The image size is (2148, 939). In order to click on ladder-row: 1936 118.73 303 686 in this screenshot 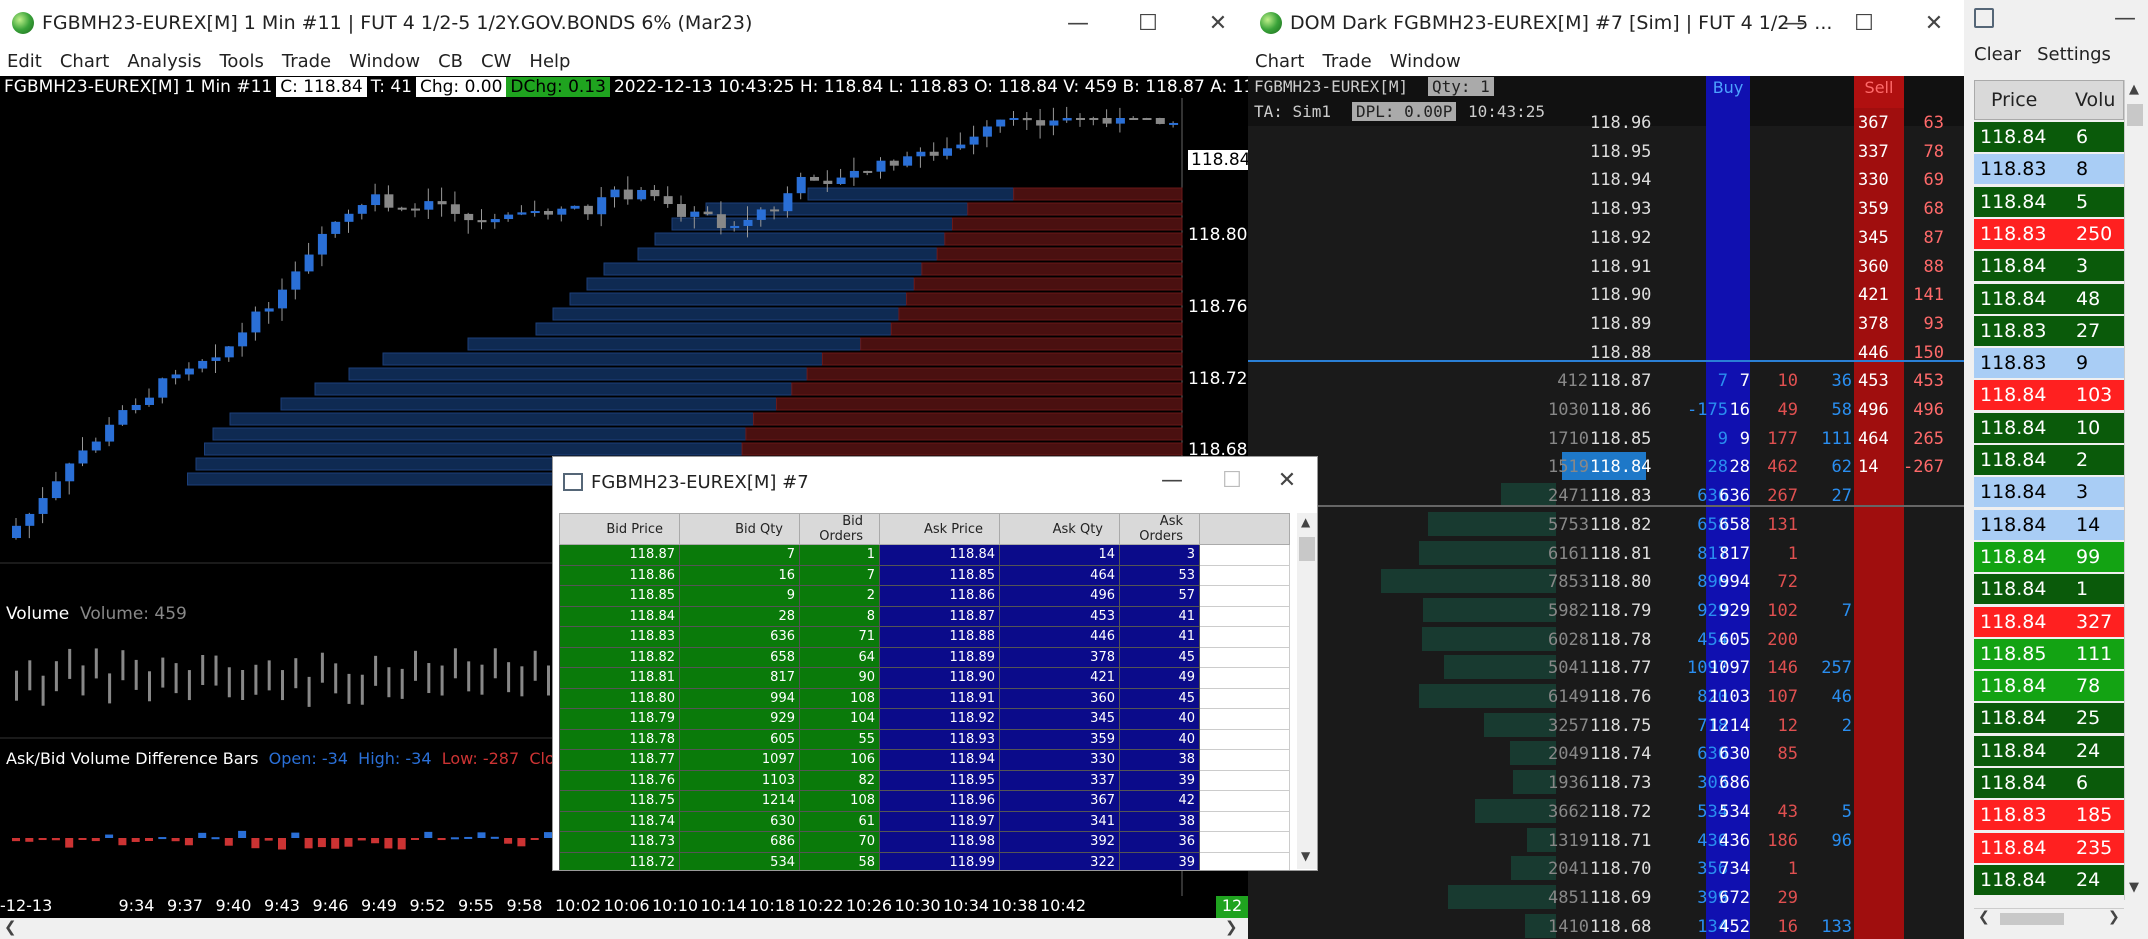, I will do `click(1606, 782)`.